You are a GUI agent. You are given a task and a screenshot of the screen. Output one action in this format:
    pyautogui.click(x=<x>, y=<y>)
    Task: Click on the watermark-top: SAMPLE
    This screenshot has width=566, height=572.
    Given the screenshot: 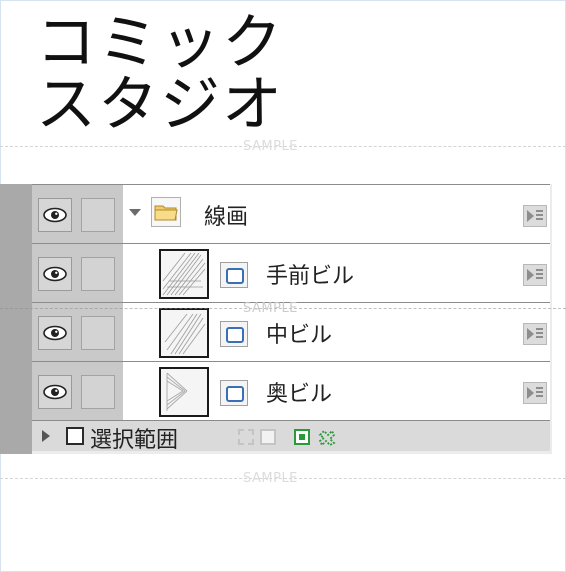 What is the action you would take?
    pyautogui.click(x=283, y=146)
    